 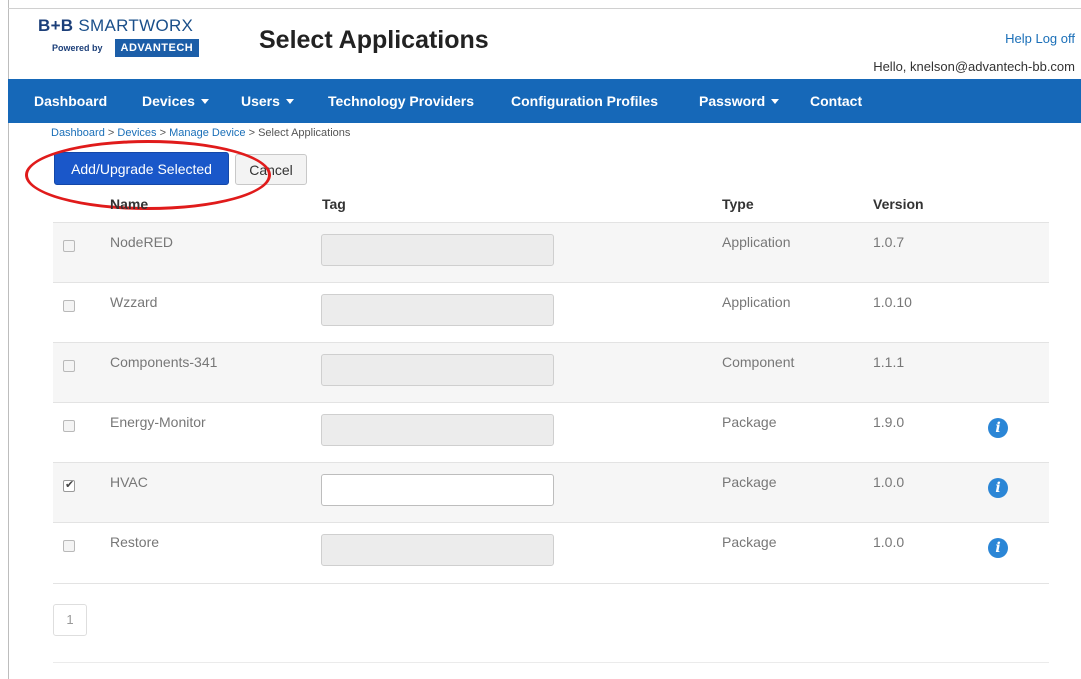 I want to click on row-version: 1.0.7, so click(x=889, y=242).